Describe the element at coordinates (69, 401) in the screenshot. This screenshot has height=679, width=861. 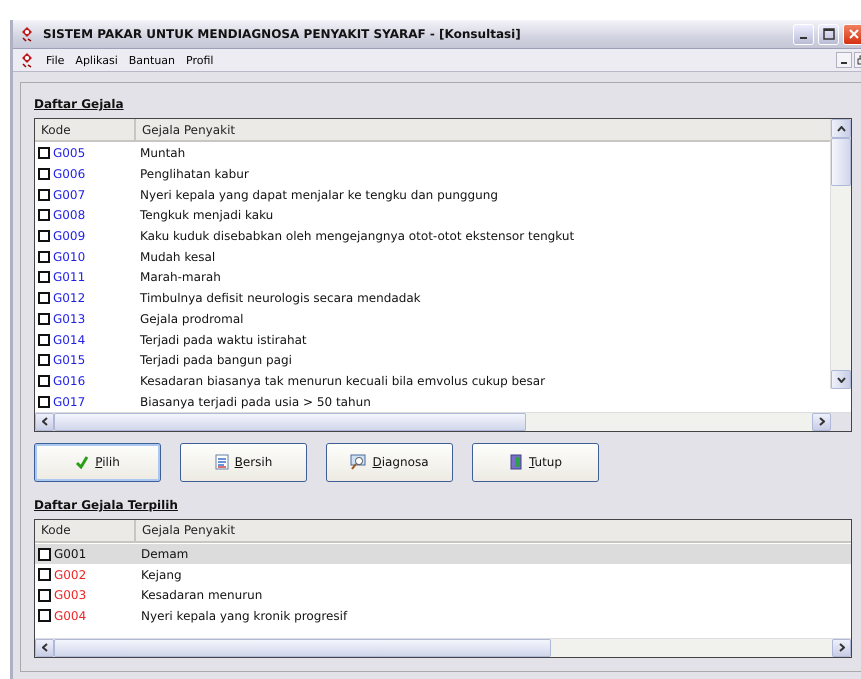
I see `table-cell-text: G017` at that location.